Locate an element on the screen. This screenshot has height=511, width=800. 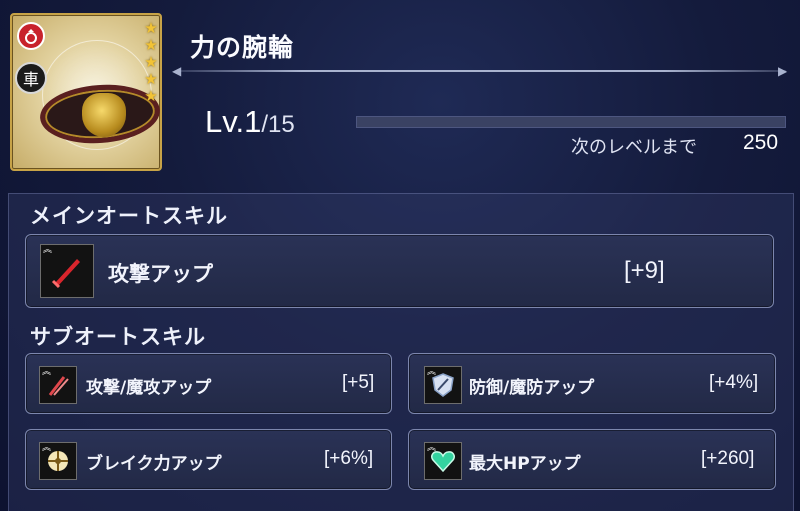
sub-skill-value: [+5] is located at coordinates (358, 382).